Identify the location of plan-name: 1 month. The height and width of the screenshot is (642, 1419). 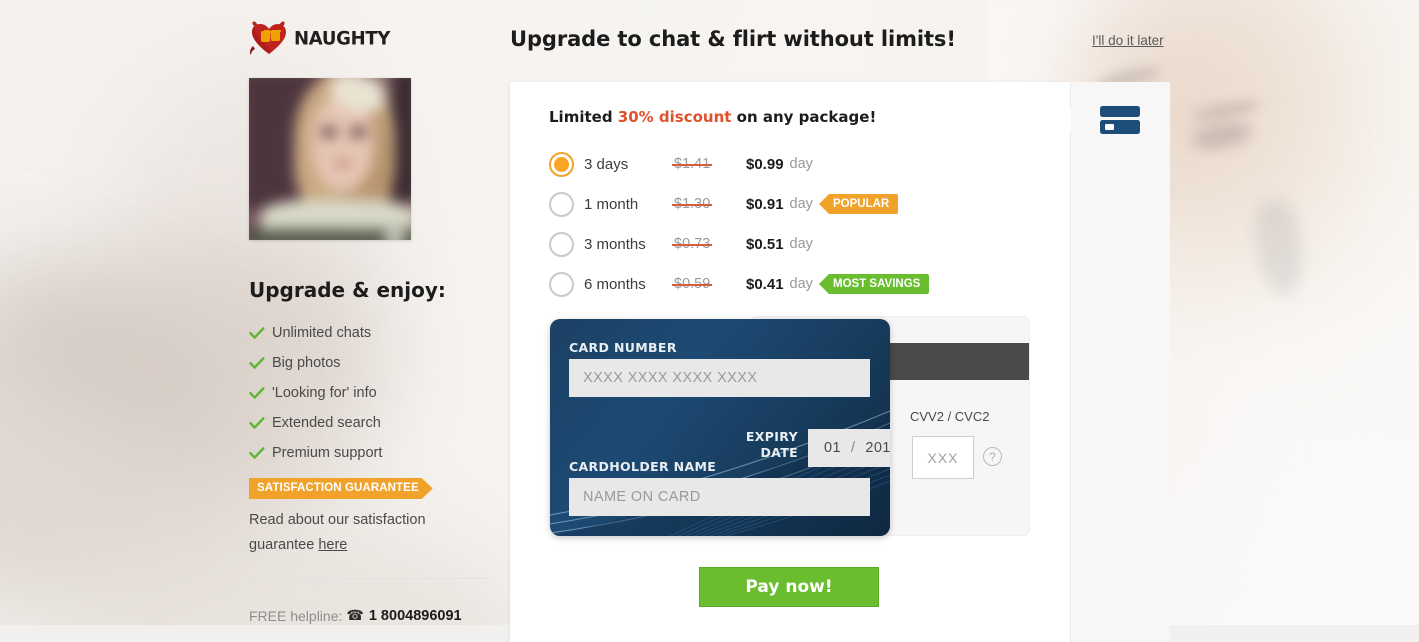
(611, 204).